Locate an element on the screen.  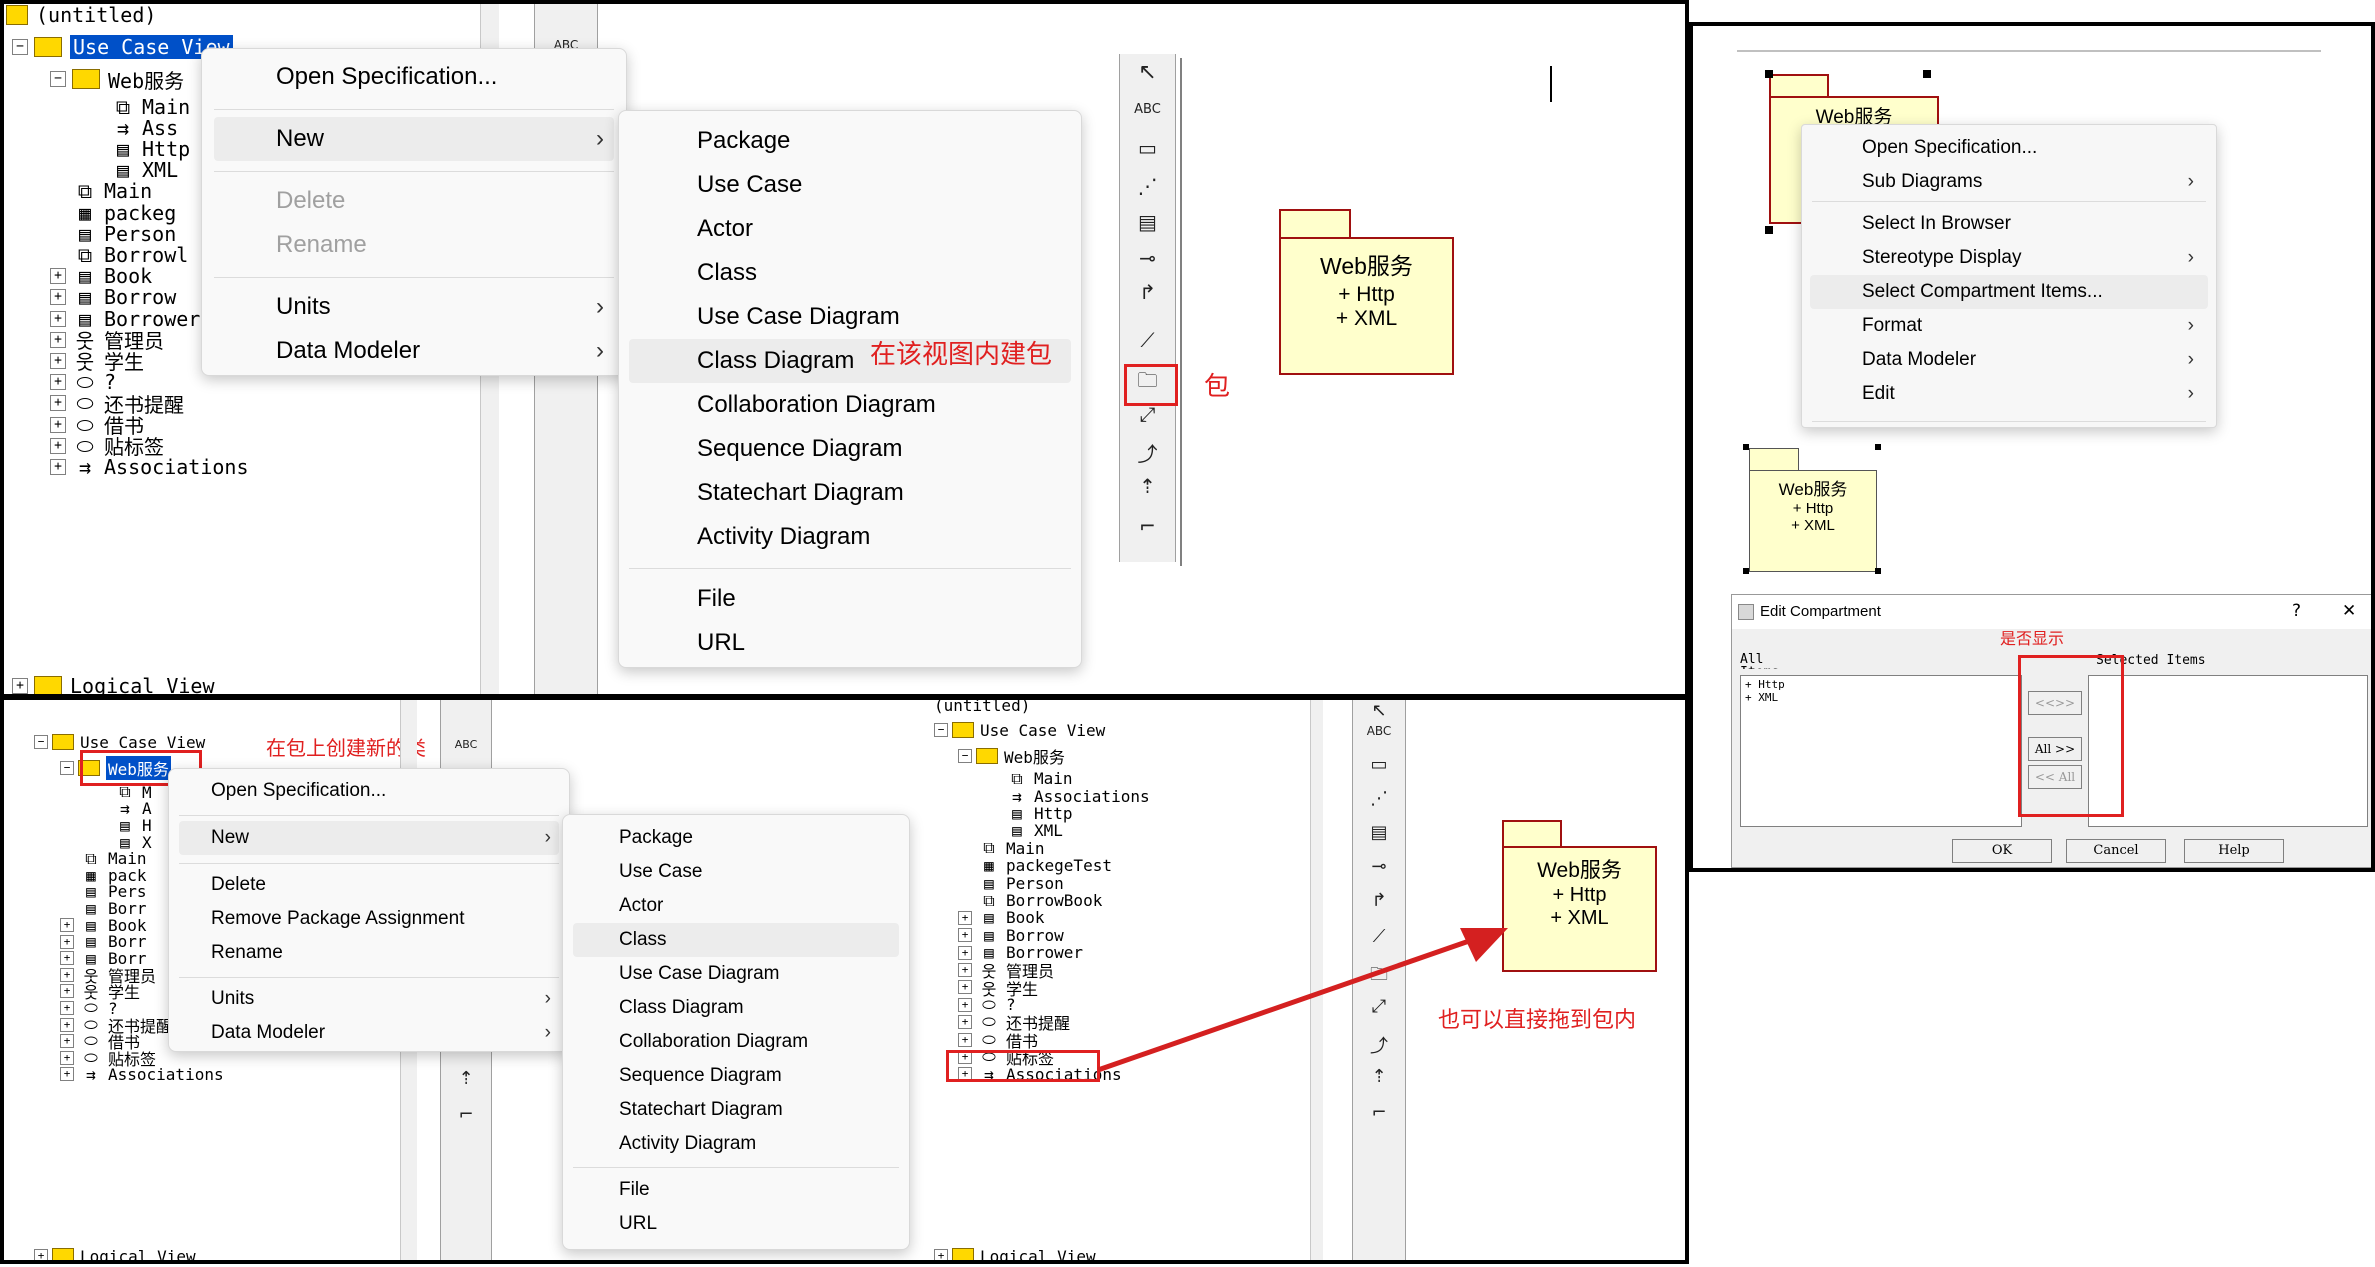
context-menu-item: Select In Browser is located at coordinates (2009, 224).